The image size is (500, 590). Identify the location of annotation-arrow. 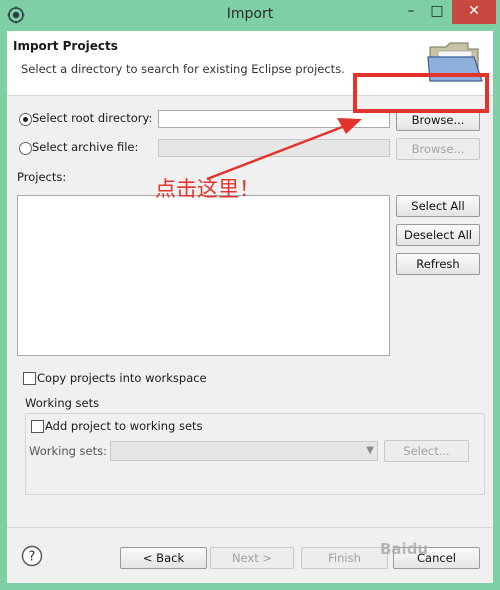
(284, 149).